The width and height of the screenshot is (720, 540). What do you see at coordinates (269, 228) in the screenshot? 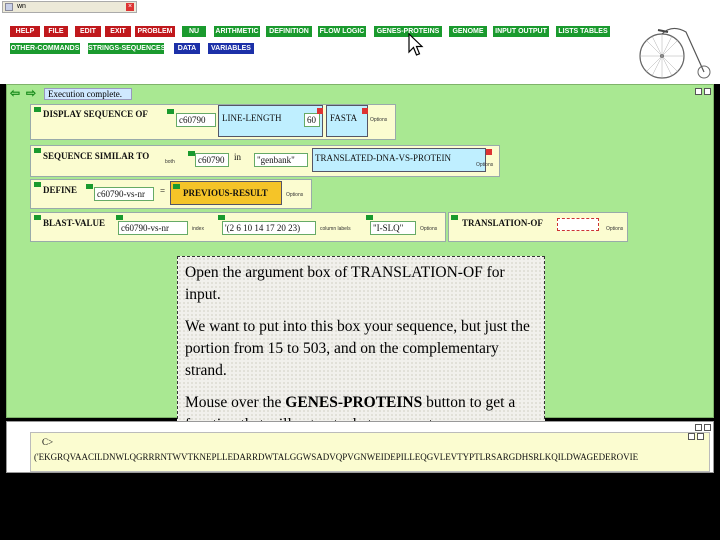
I see `index-list-arg: '(2 6 10 14 17 20 23)` at bounding box center [269, 228].